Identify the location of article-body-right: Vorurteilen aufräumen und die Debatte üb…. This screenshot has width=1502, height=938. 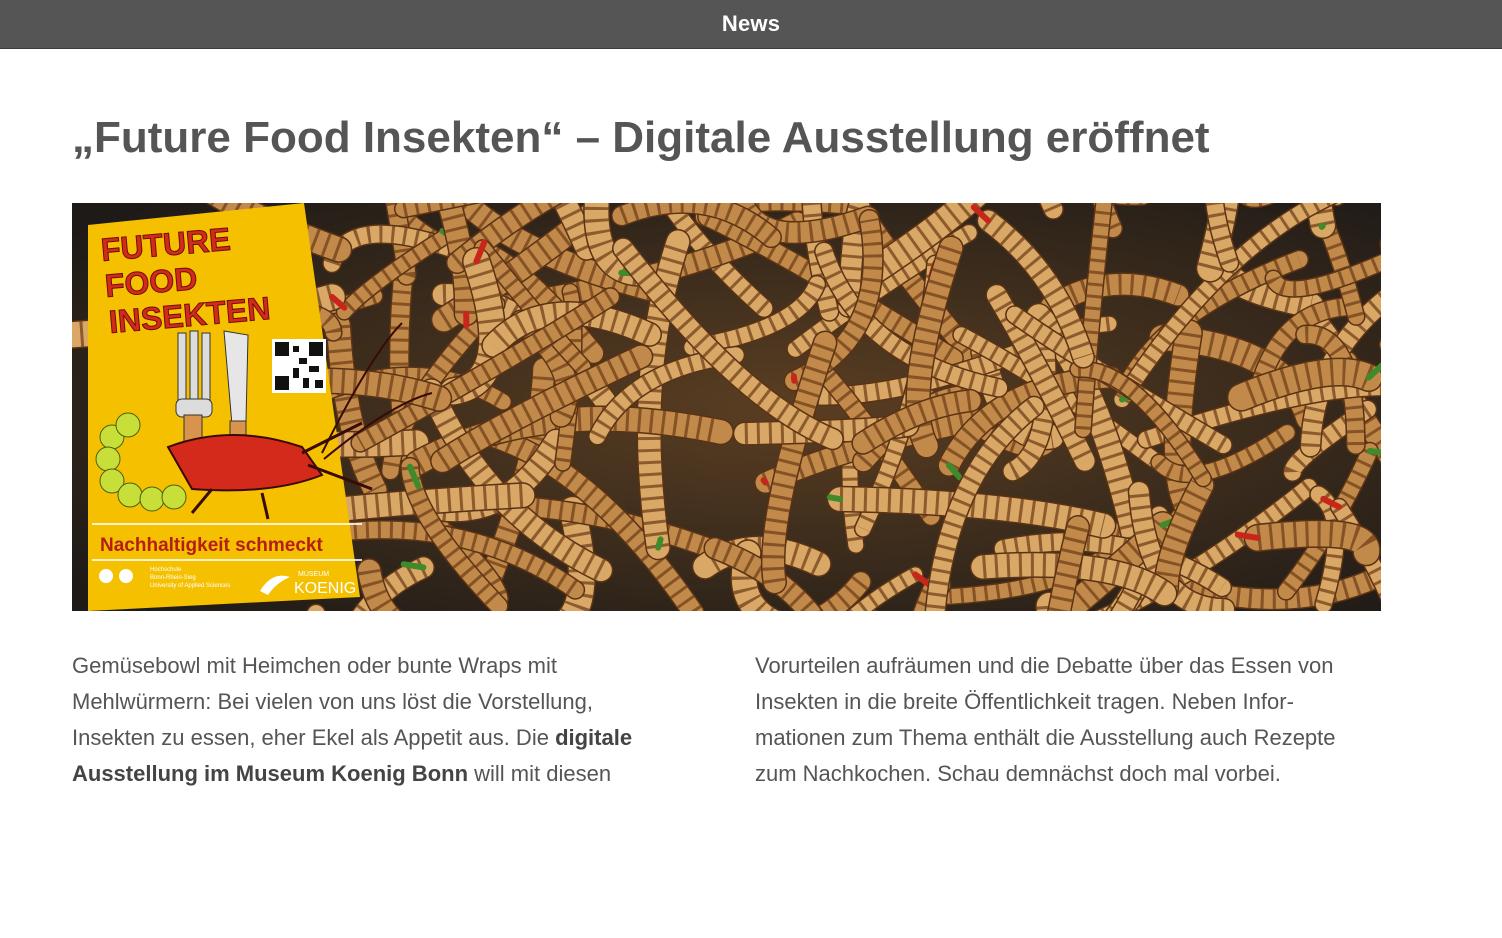
(1045, 719).